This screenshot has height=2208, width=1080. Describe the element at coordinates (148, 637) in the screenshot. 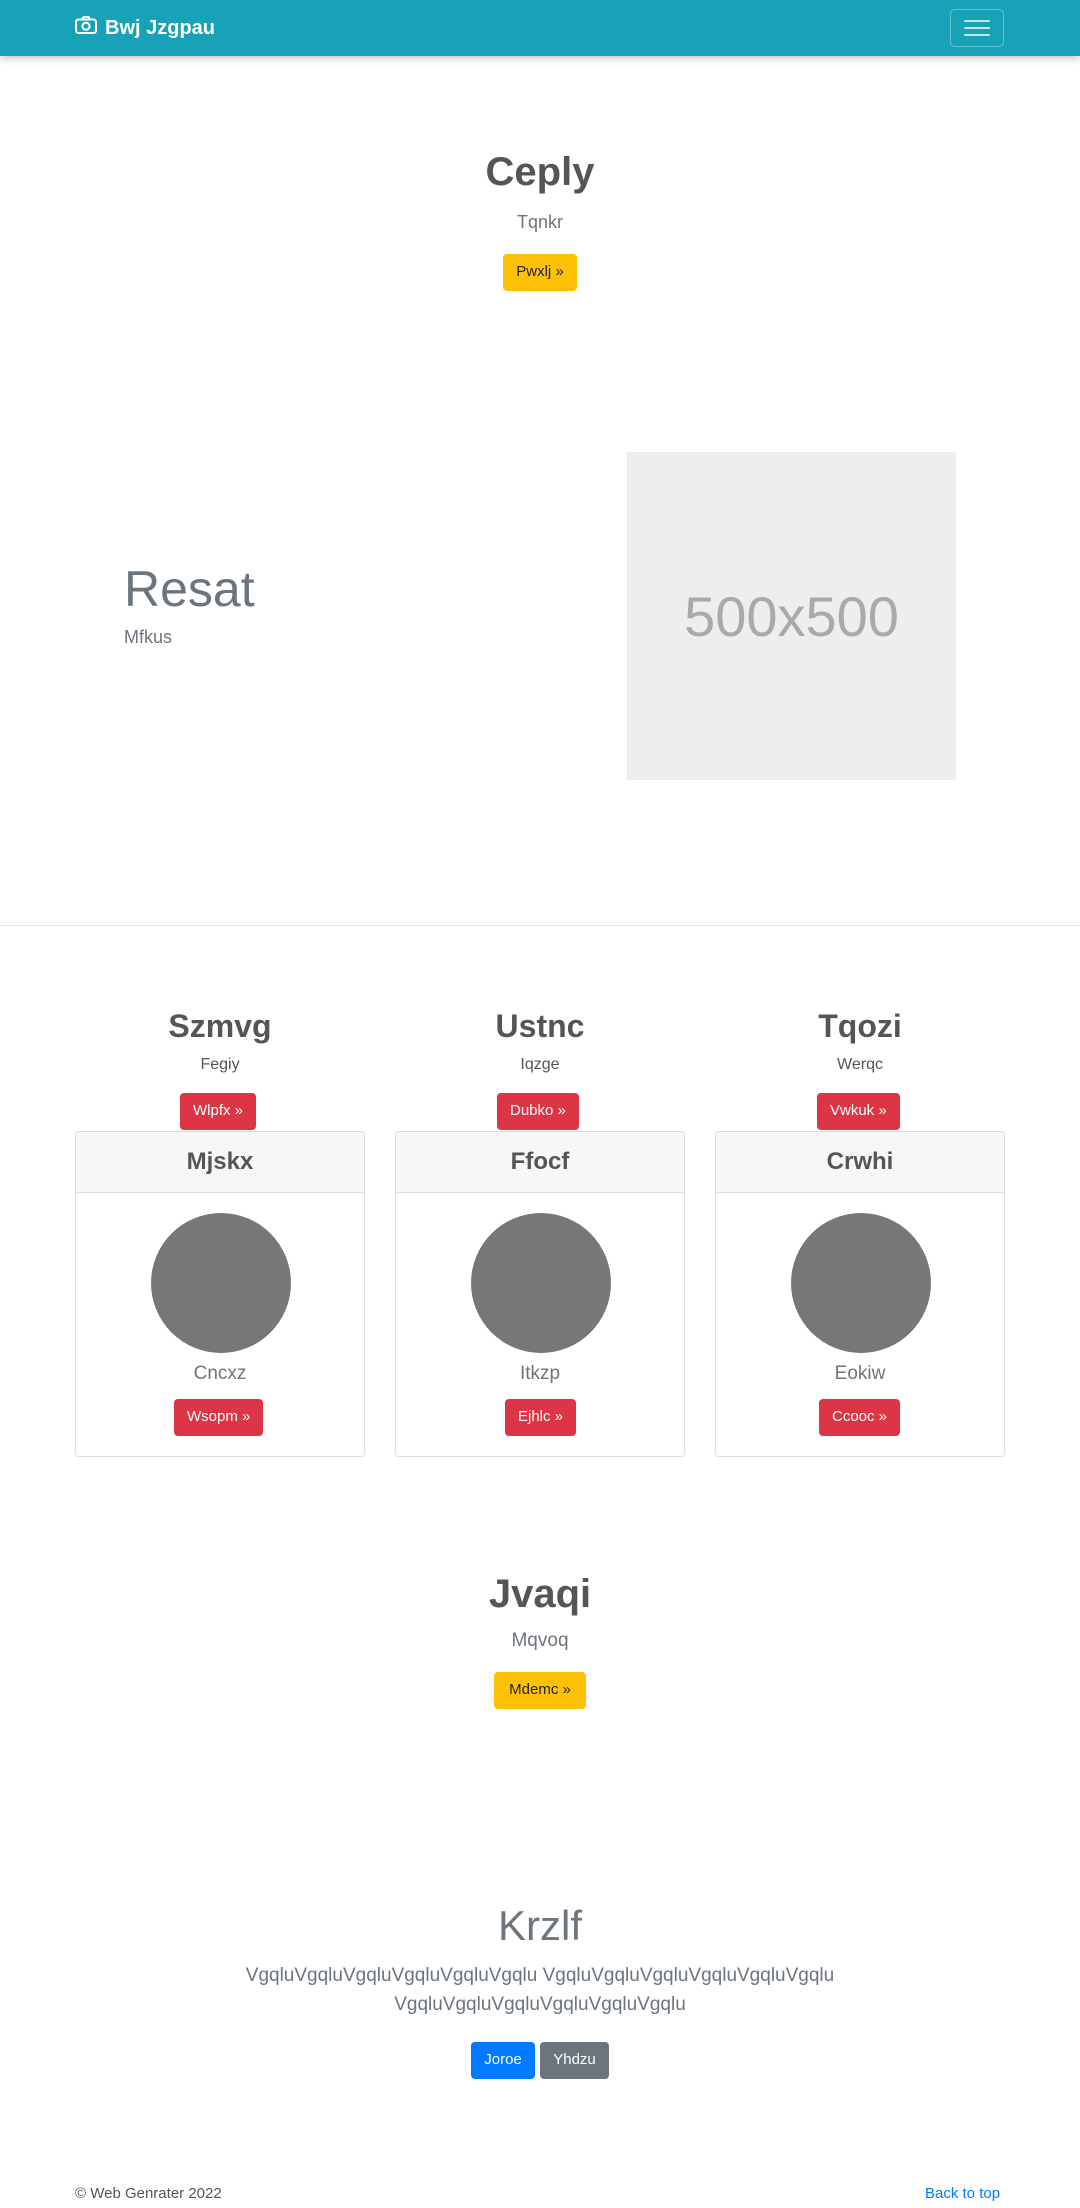

I see `feature-subtitle: Mfkus` at that location.